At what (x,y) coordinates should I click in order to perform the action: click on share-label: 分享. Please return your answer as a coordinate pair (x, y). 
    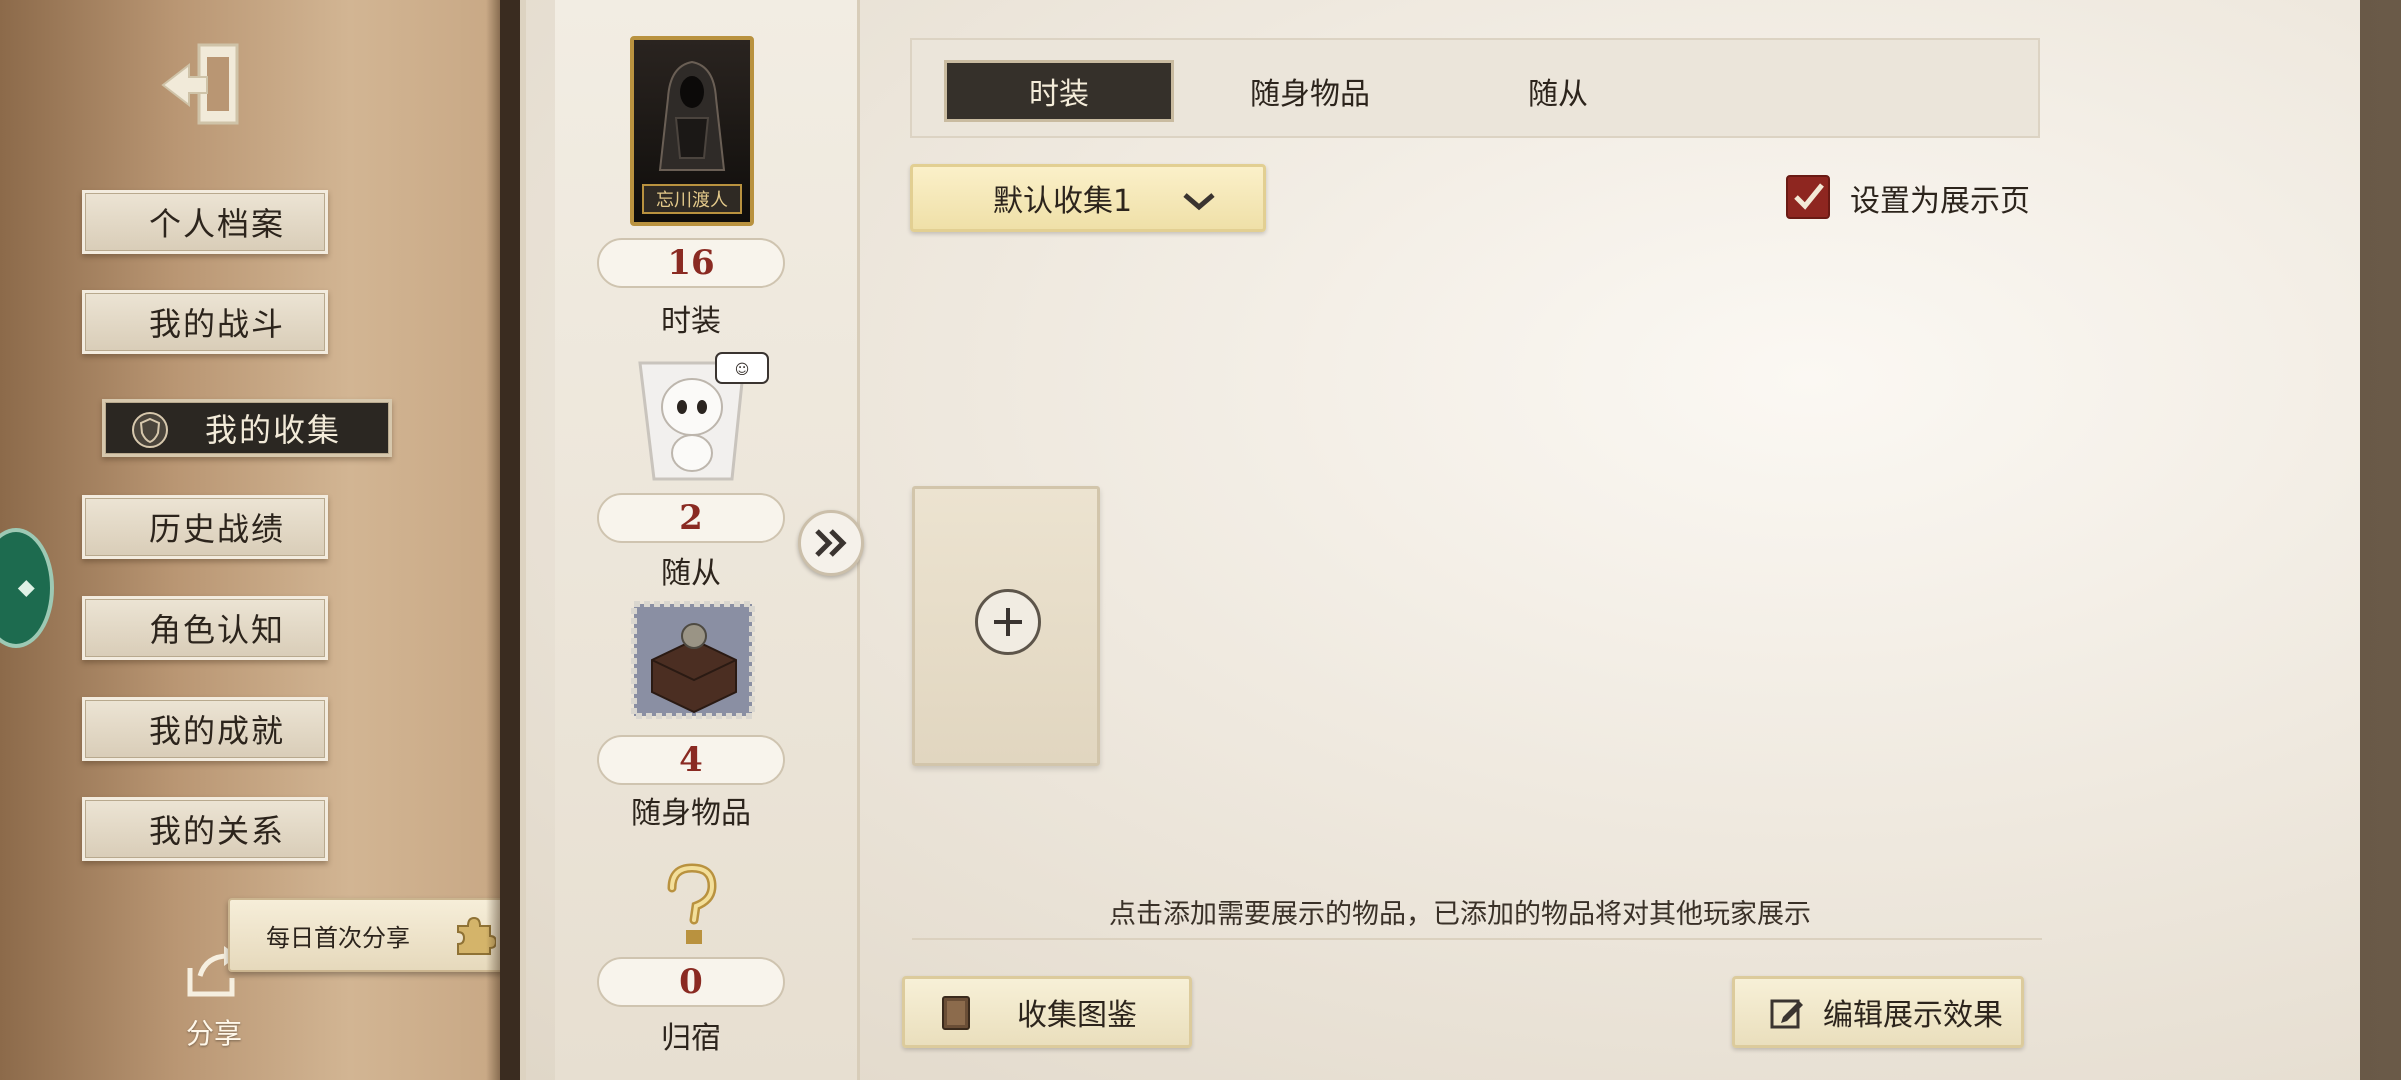
    Looking at the image, I should click on (214, 1032).